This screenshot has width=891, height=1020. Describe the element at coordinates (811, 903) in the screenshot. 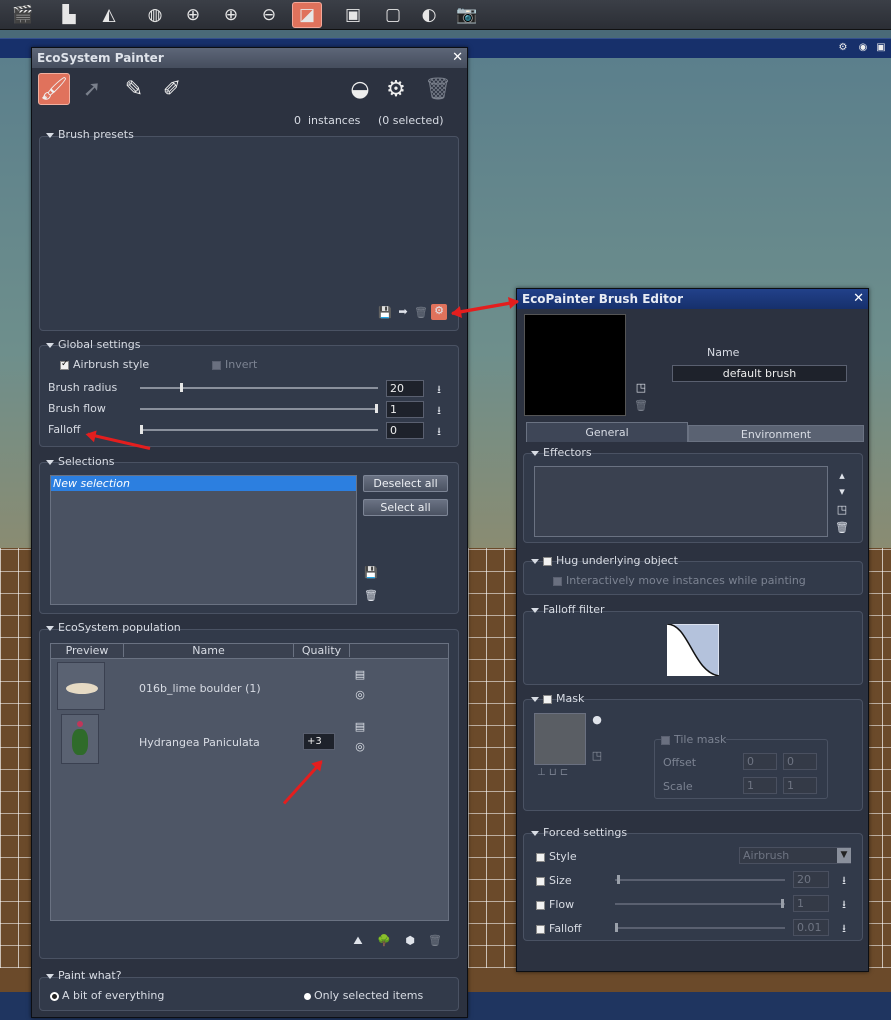

I see `flow-field: 1` at that location.